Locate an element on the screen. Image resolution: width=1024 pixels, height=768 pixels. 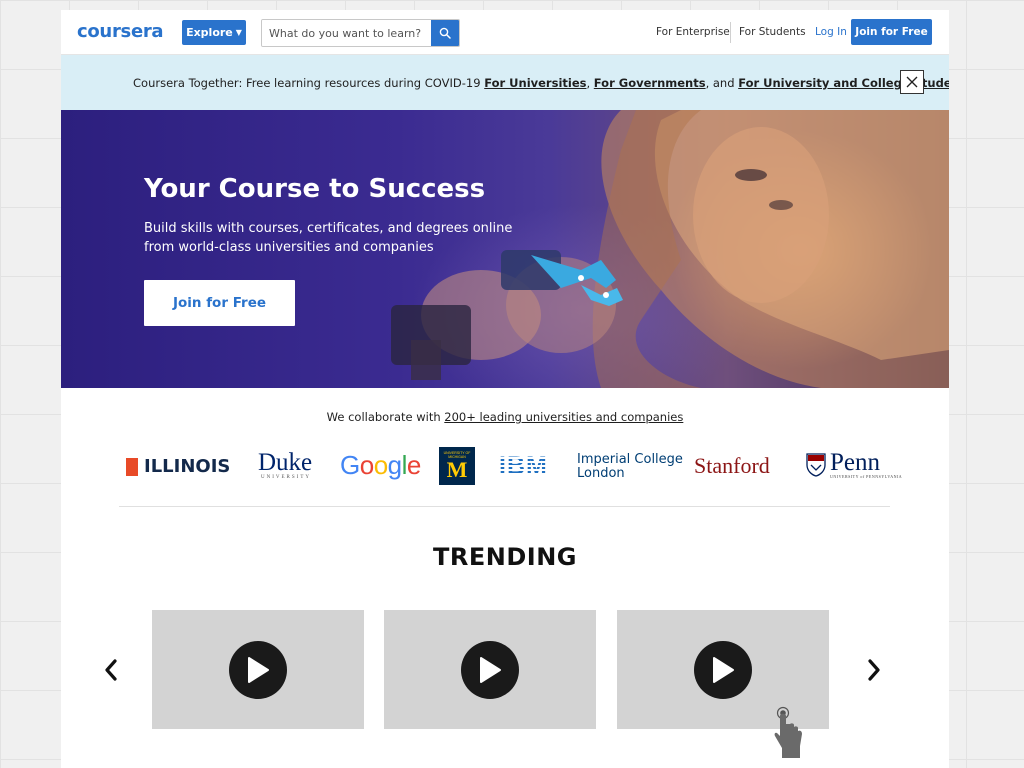
penn-wordmark-group: Penn UNIVERSITY of PENNSYLVANIA is located at coordinates (866, 464).